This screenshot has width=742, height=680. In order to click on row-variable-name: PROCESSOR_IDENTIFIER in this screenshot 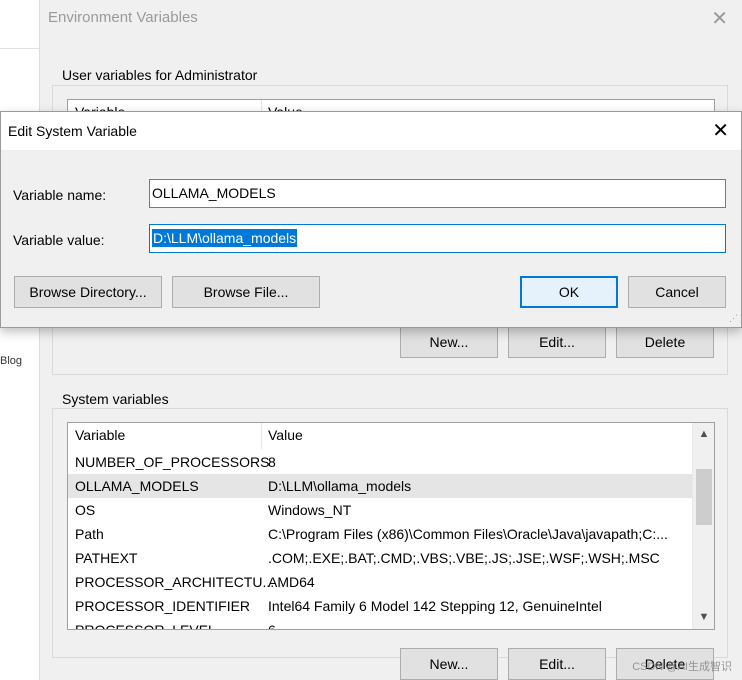, I will do `click(163, 606)`.